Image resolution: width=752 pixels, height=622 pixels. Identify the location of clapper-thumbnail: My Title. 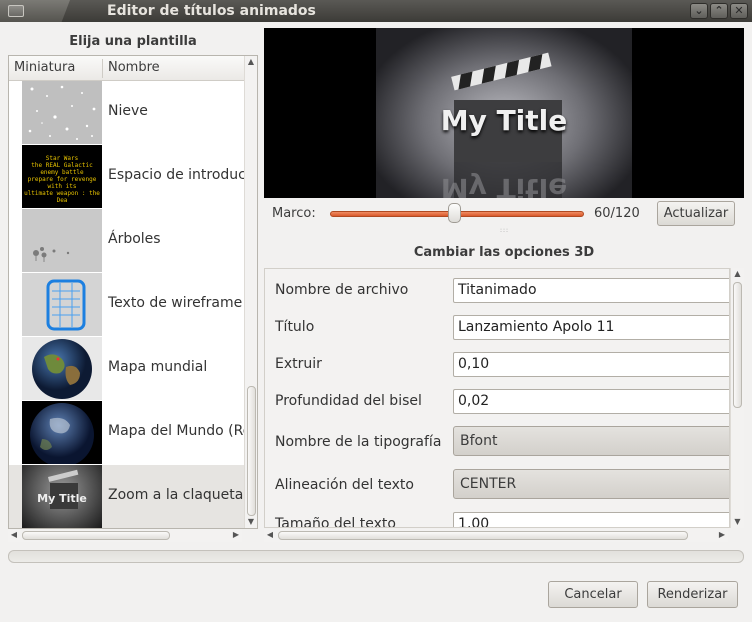
(62, 496).